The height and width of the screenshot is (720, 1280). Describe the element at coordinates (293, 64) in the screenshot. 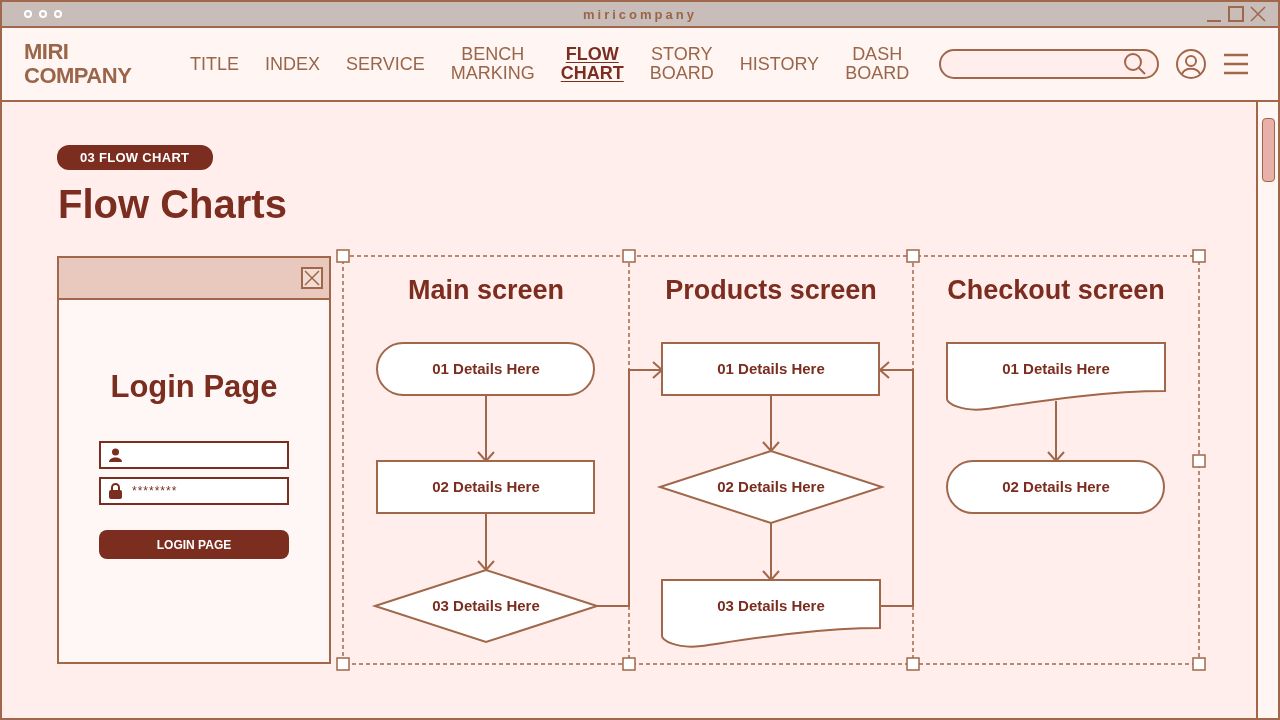

I see `nav-link: INDEX` at that location.